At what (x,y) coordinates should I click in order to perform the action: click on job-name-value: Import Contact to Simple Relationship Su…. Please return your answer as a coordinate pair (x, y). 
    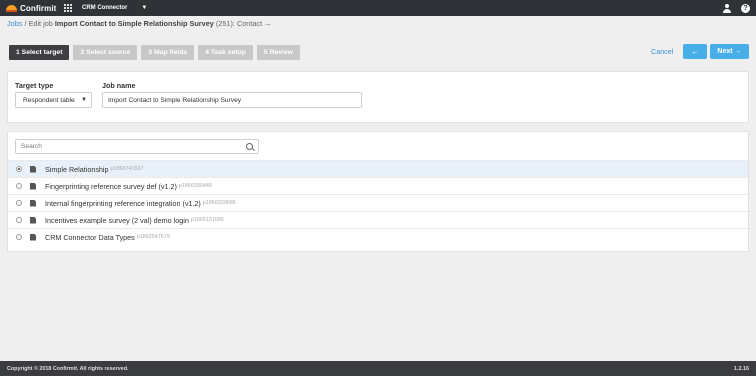
    Looking at the image, I should click on (175, 100).